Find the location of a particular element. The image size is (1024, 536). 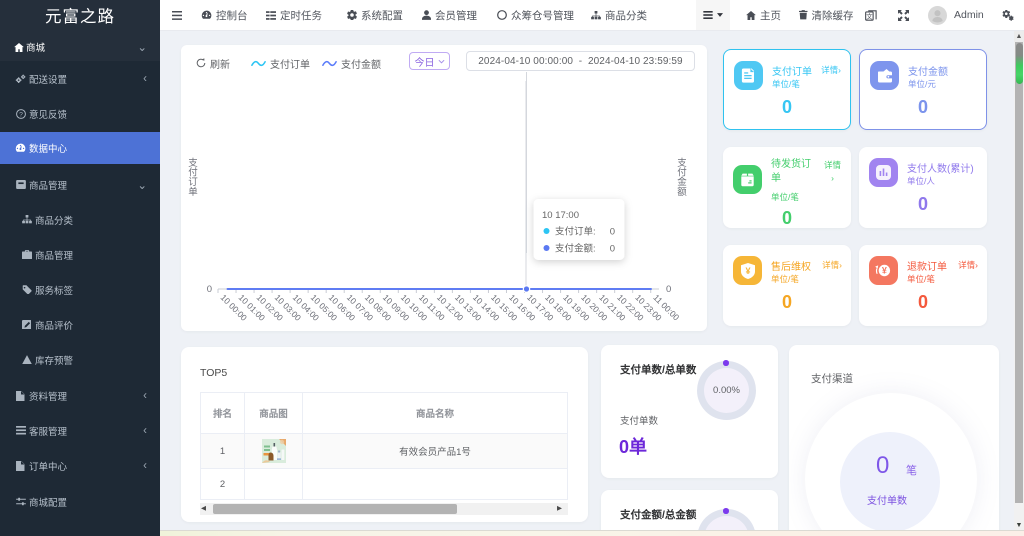

svg-text: 支付金额 is located at coordinates (682, 177).